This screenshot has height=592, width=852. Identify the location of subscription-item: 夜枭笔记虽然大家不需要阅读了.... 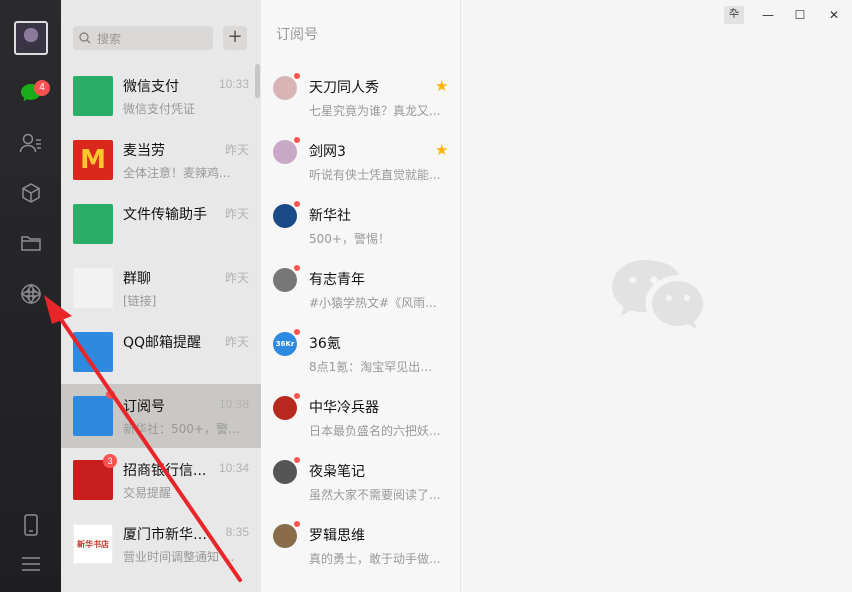
(360, 480).